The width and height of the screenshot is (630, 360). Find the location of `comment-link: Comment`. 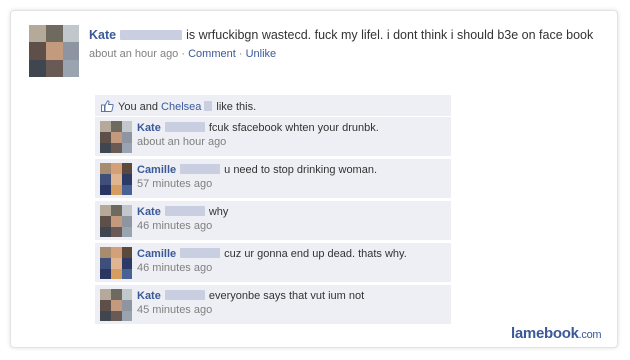

comment-link: Comment is located at coordinates (212, 54).